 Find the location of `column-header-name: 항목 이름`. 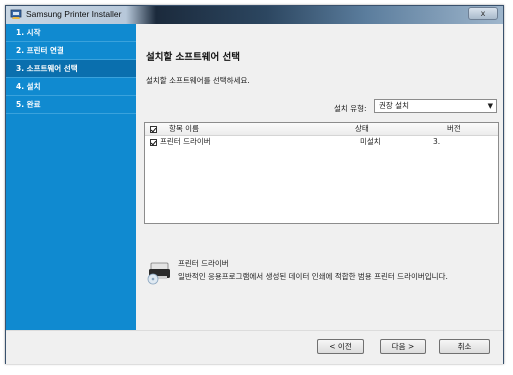

column-header-name: 항목 이름 is located at coordinates (184, 129).